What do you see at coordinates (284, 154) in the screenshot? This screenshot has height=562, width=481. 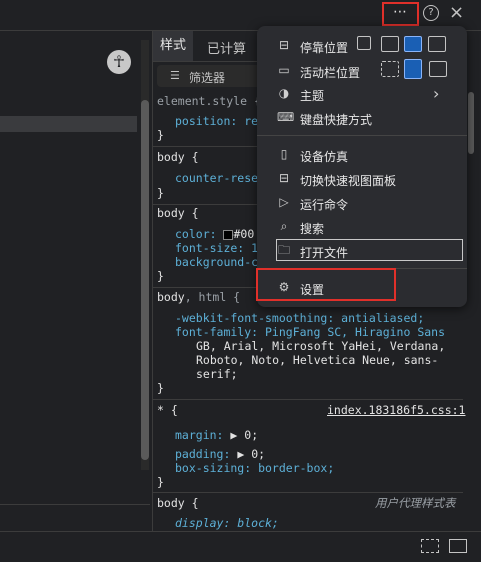 I see `device-emulation-icon: ▯` at bounding box center [284, 154].